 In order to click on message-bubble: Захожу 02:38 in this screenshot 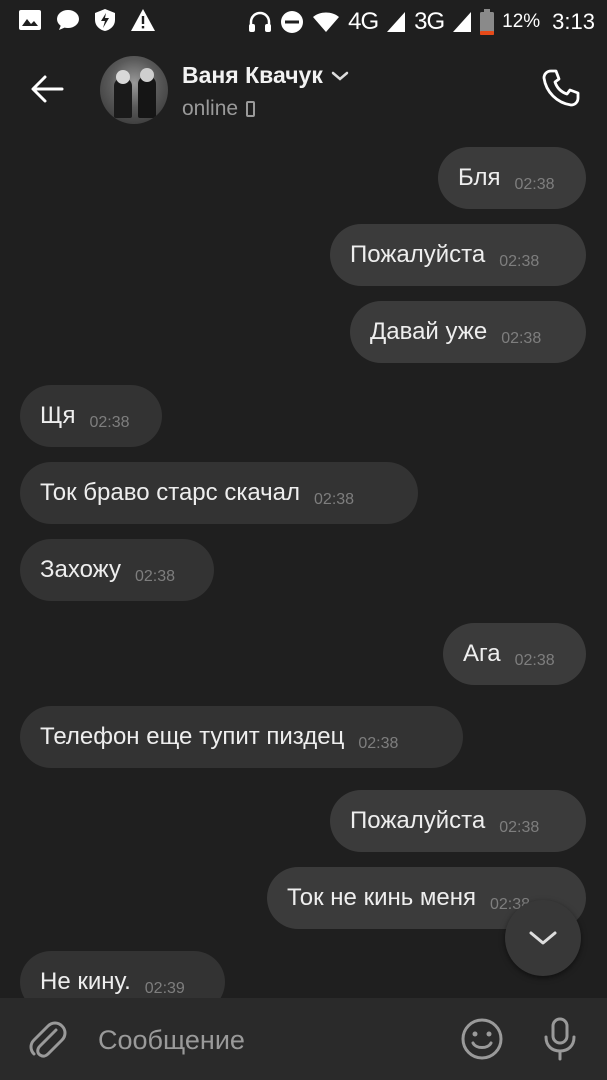, I will do `click(117, 570)`.